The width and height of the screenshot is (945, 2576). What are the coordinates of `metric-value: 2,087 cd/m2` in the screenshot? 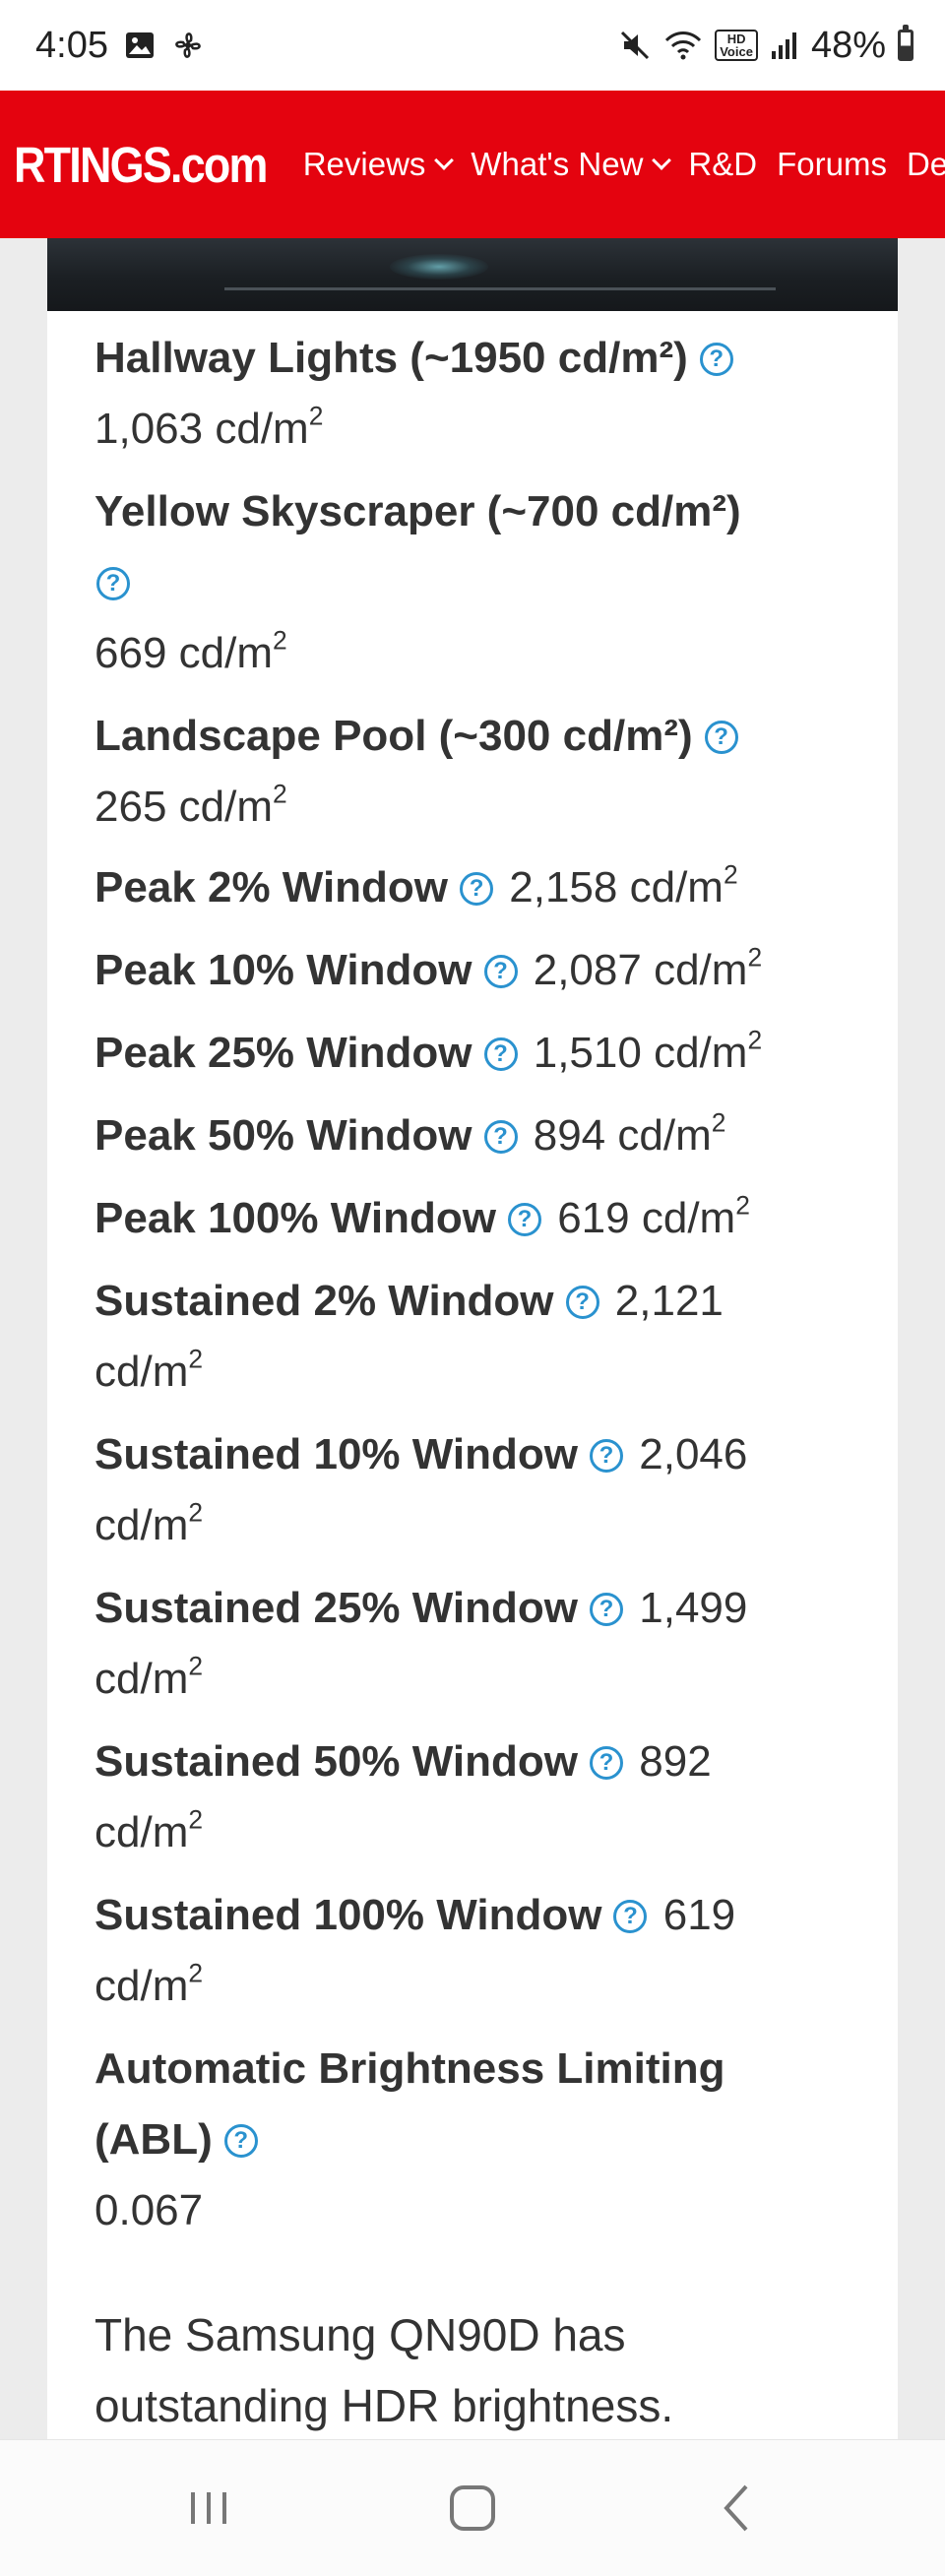 It's located at (648, 968).